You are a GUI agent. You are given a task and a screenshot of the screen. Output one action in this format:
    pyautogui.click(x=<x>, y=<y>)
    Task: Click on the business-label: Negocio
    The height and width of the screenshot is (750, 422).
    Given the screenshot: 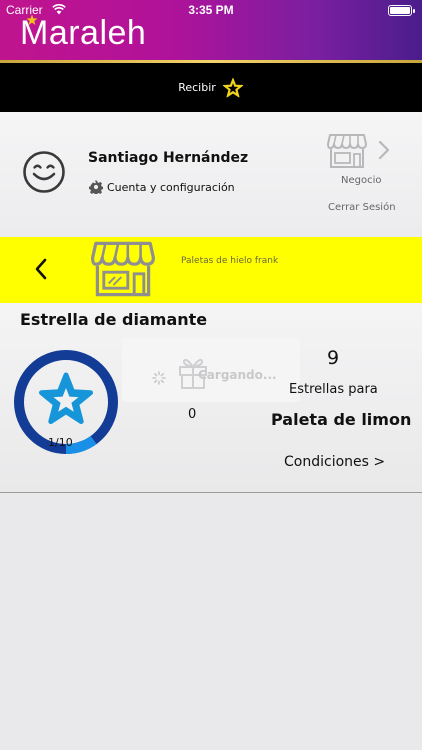 What is the action you would take?
    pyautogui.click(x=361, y=180)
    